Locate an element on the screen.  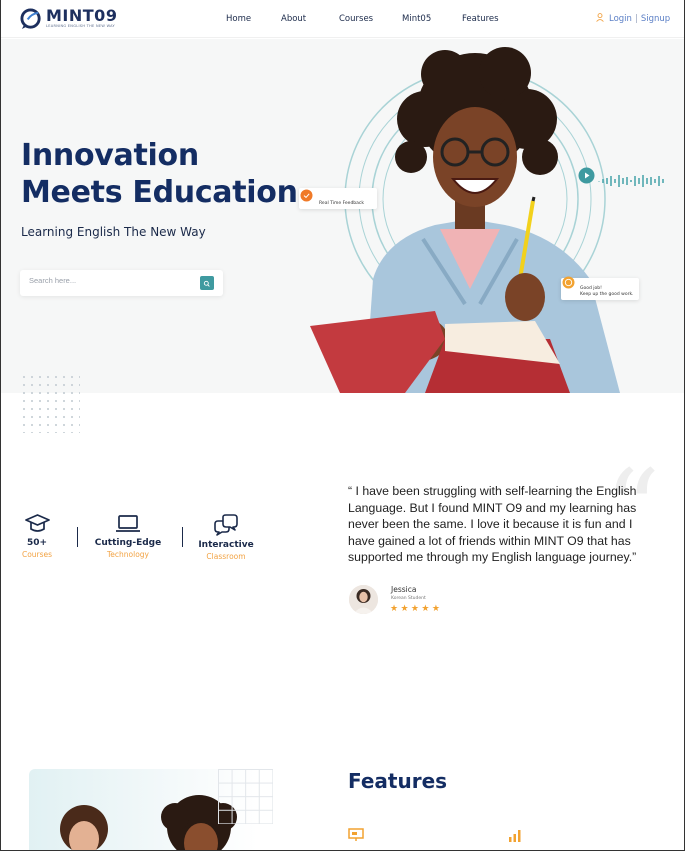
testimonial-role: Korean Student is located at coordinates (408, 598).